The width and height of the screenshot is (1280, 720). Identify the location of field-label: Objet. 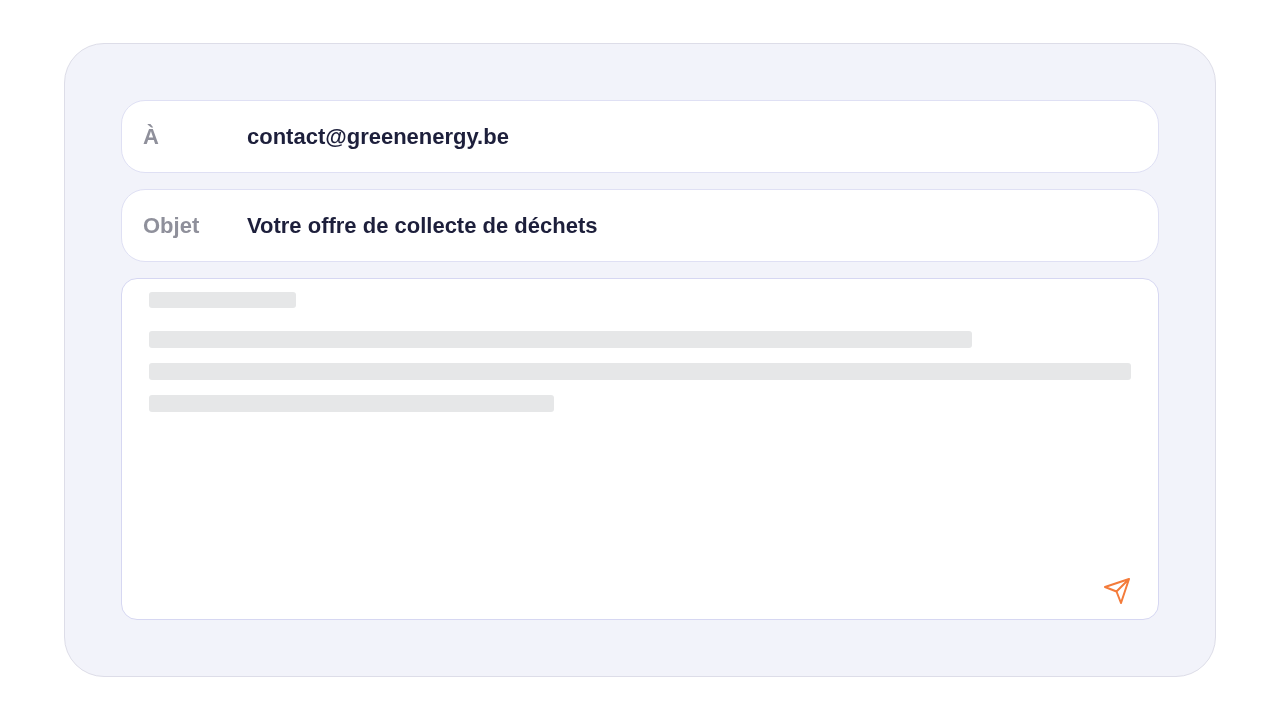
(172, 226).